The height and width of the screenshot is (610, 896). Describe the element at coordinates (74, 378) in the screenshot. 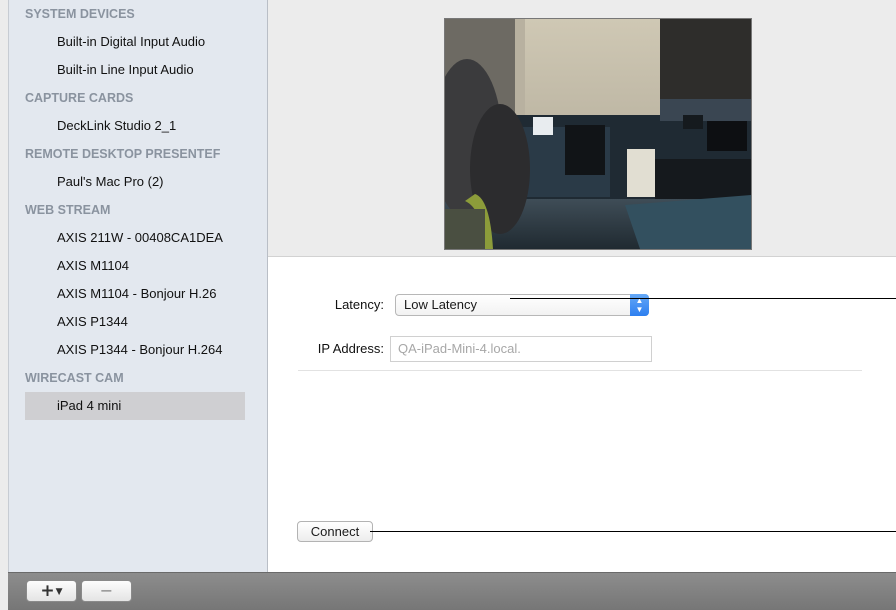

I see `group-header-wirecast-cam: WIRECAST CAM` at that location.